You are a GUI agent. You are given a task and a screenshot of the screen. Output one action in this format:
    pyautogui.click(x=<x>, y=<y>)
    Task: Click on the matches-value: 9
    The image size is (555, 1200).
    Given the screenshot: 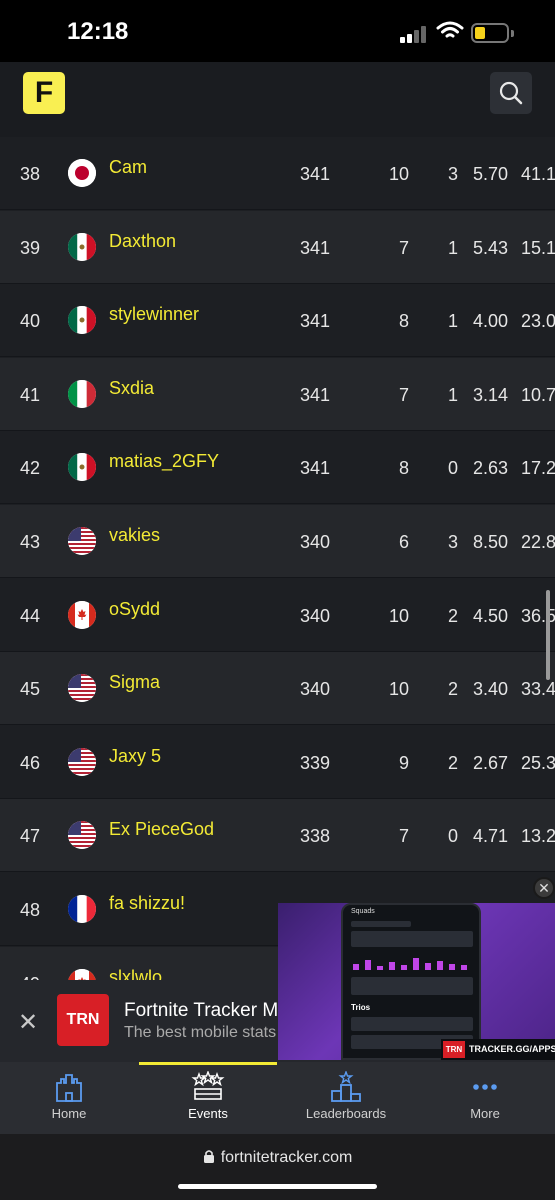 What is the action you would take?
    pyautogui.click(x=403, y=762)
    